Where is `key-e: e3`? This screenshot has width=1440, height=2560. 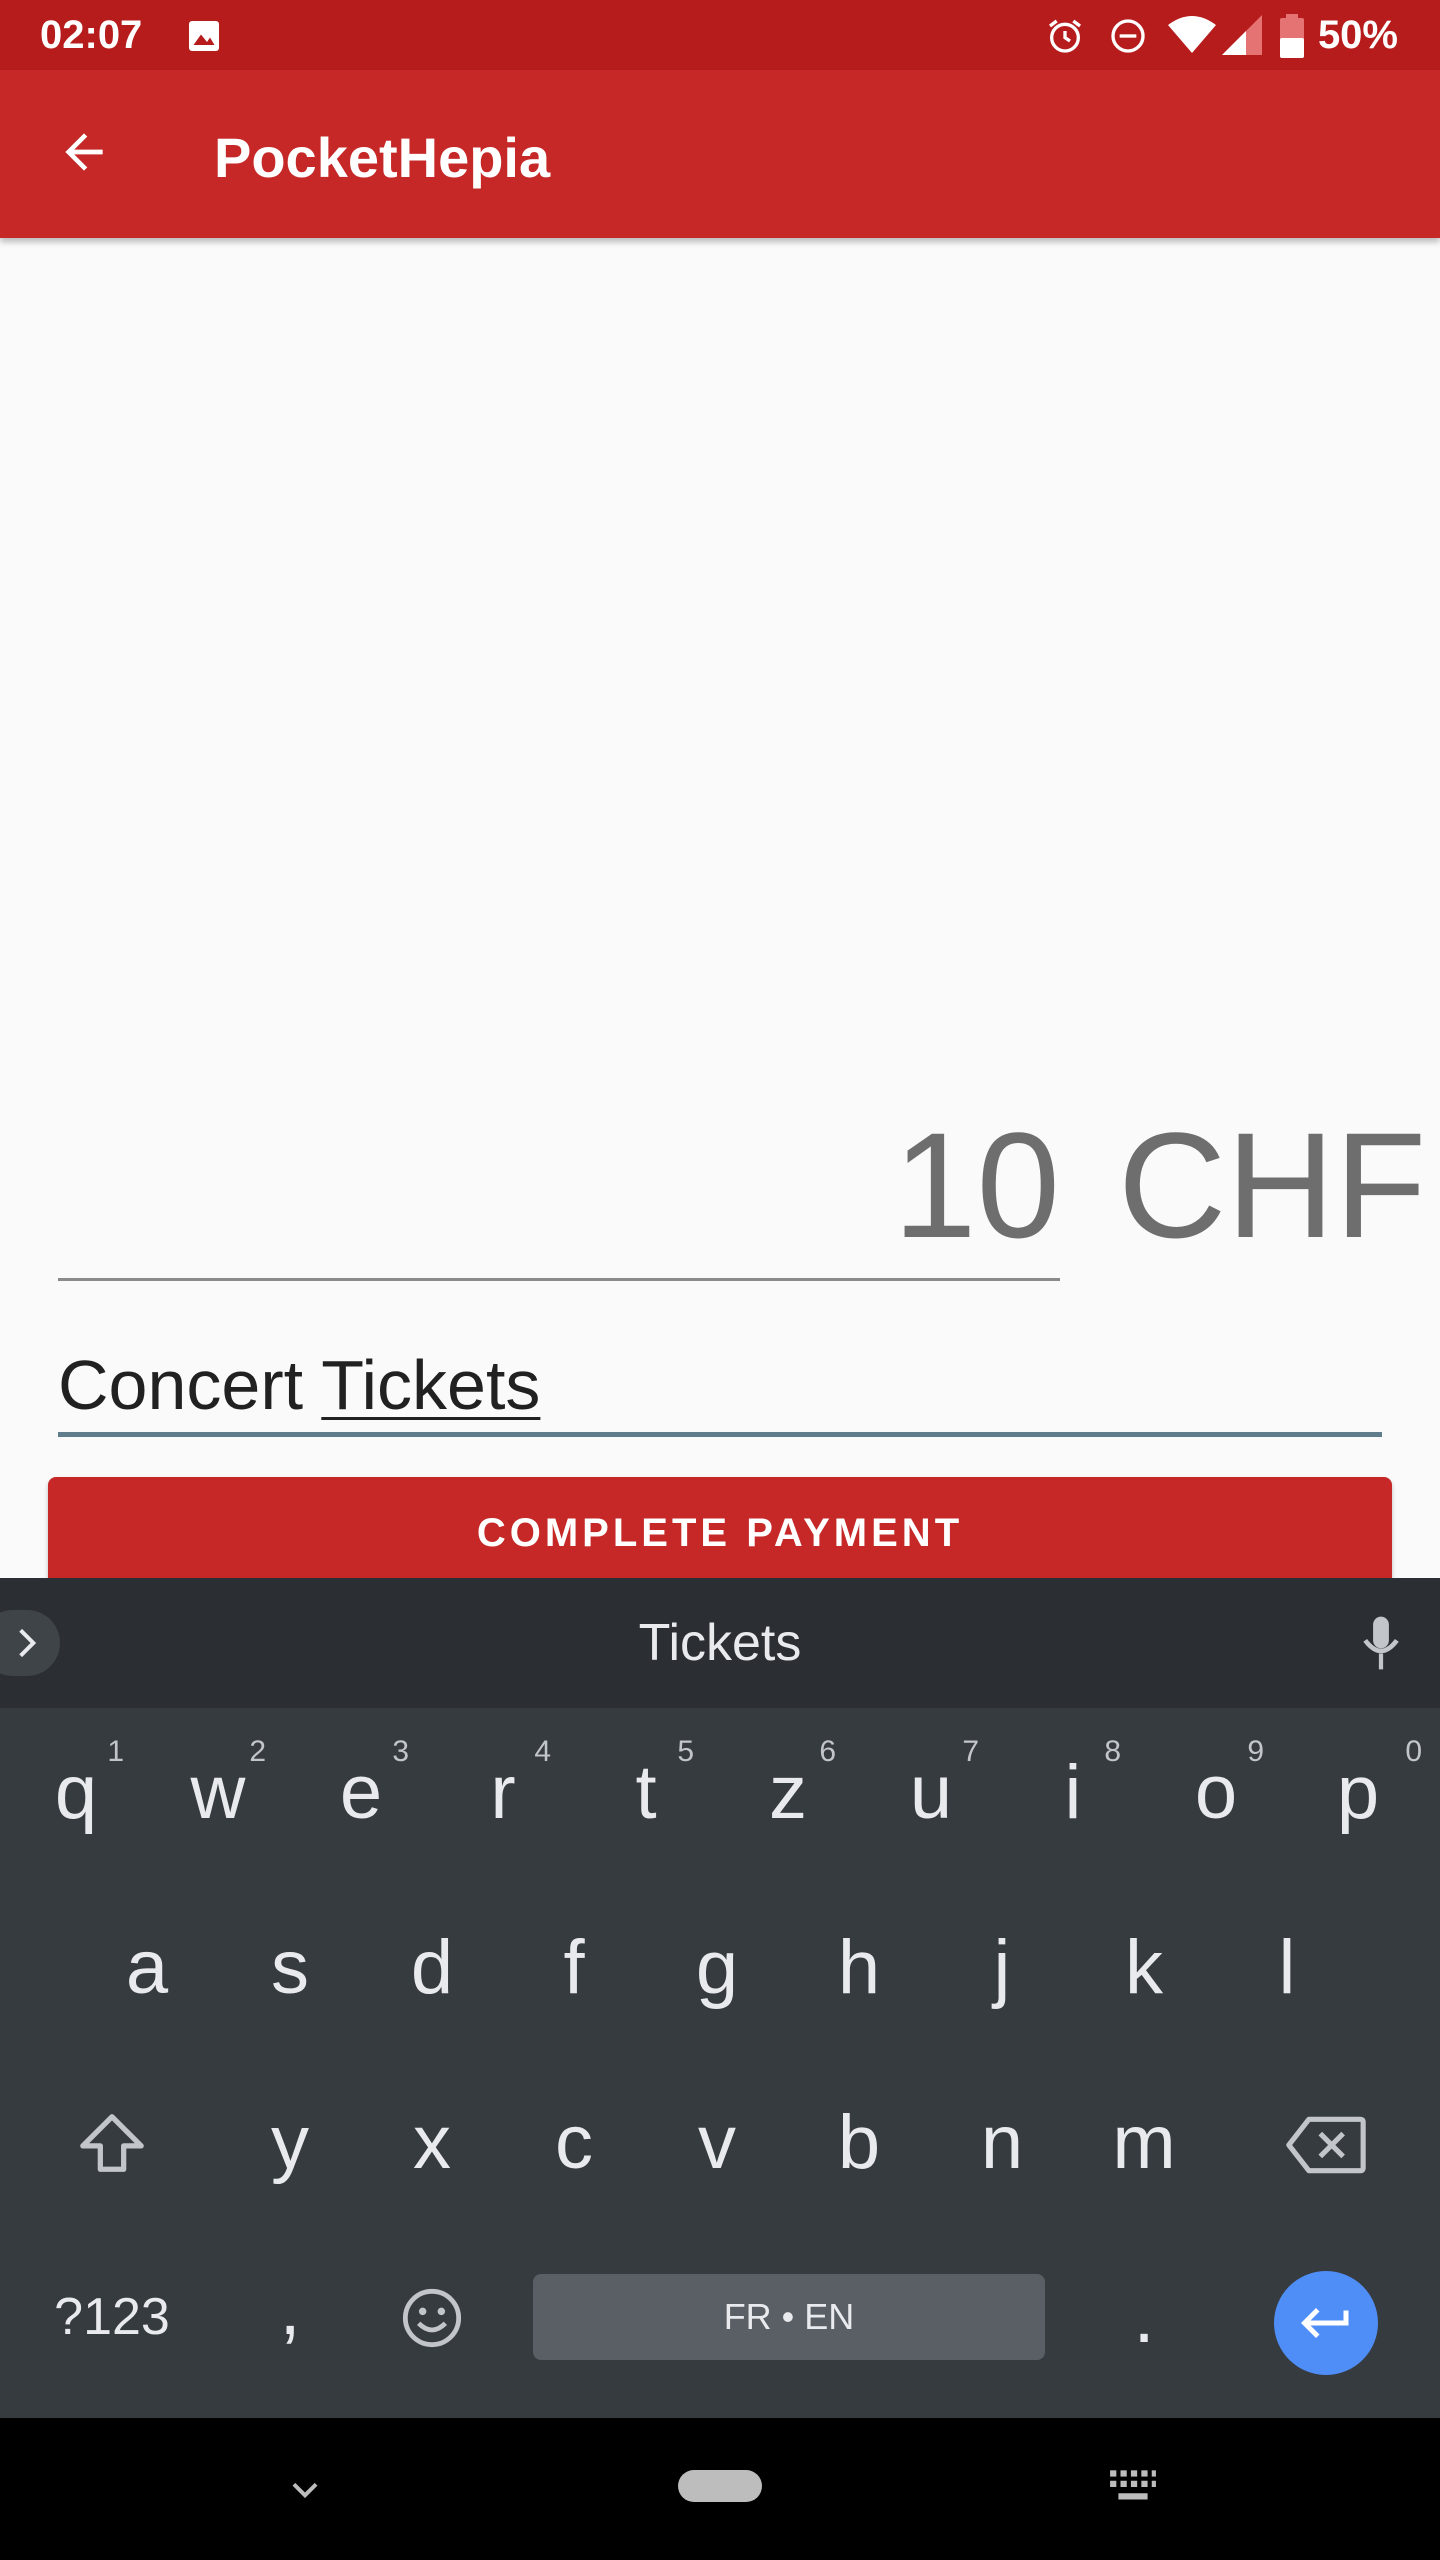 key-e: e3 is located at coordinates (361, 1791).